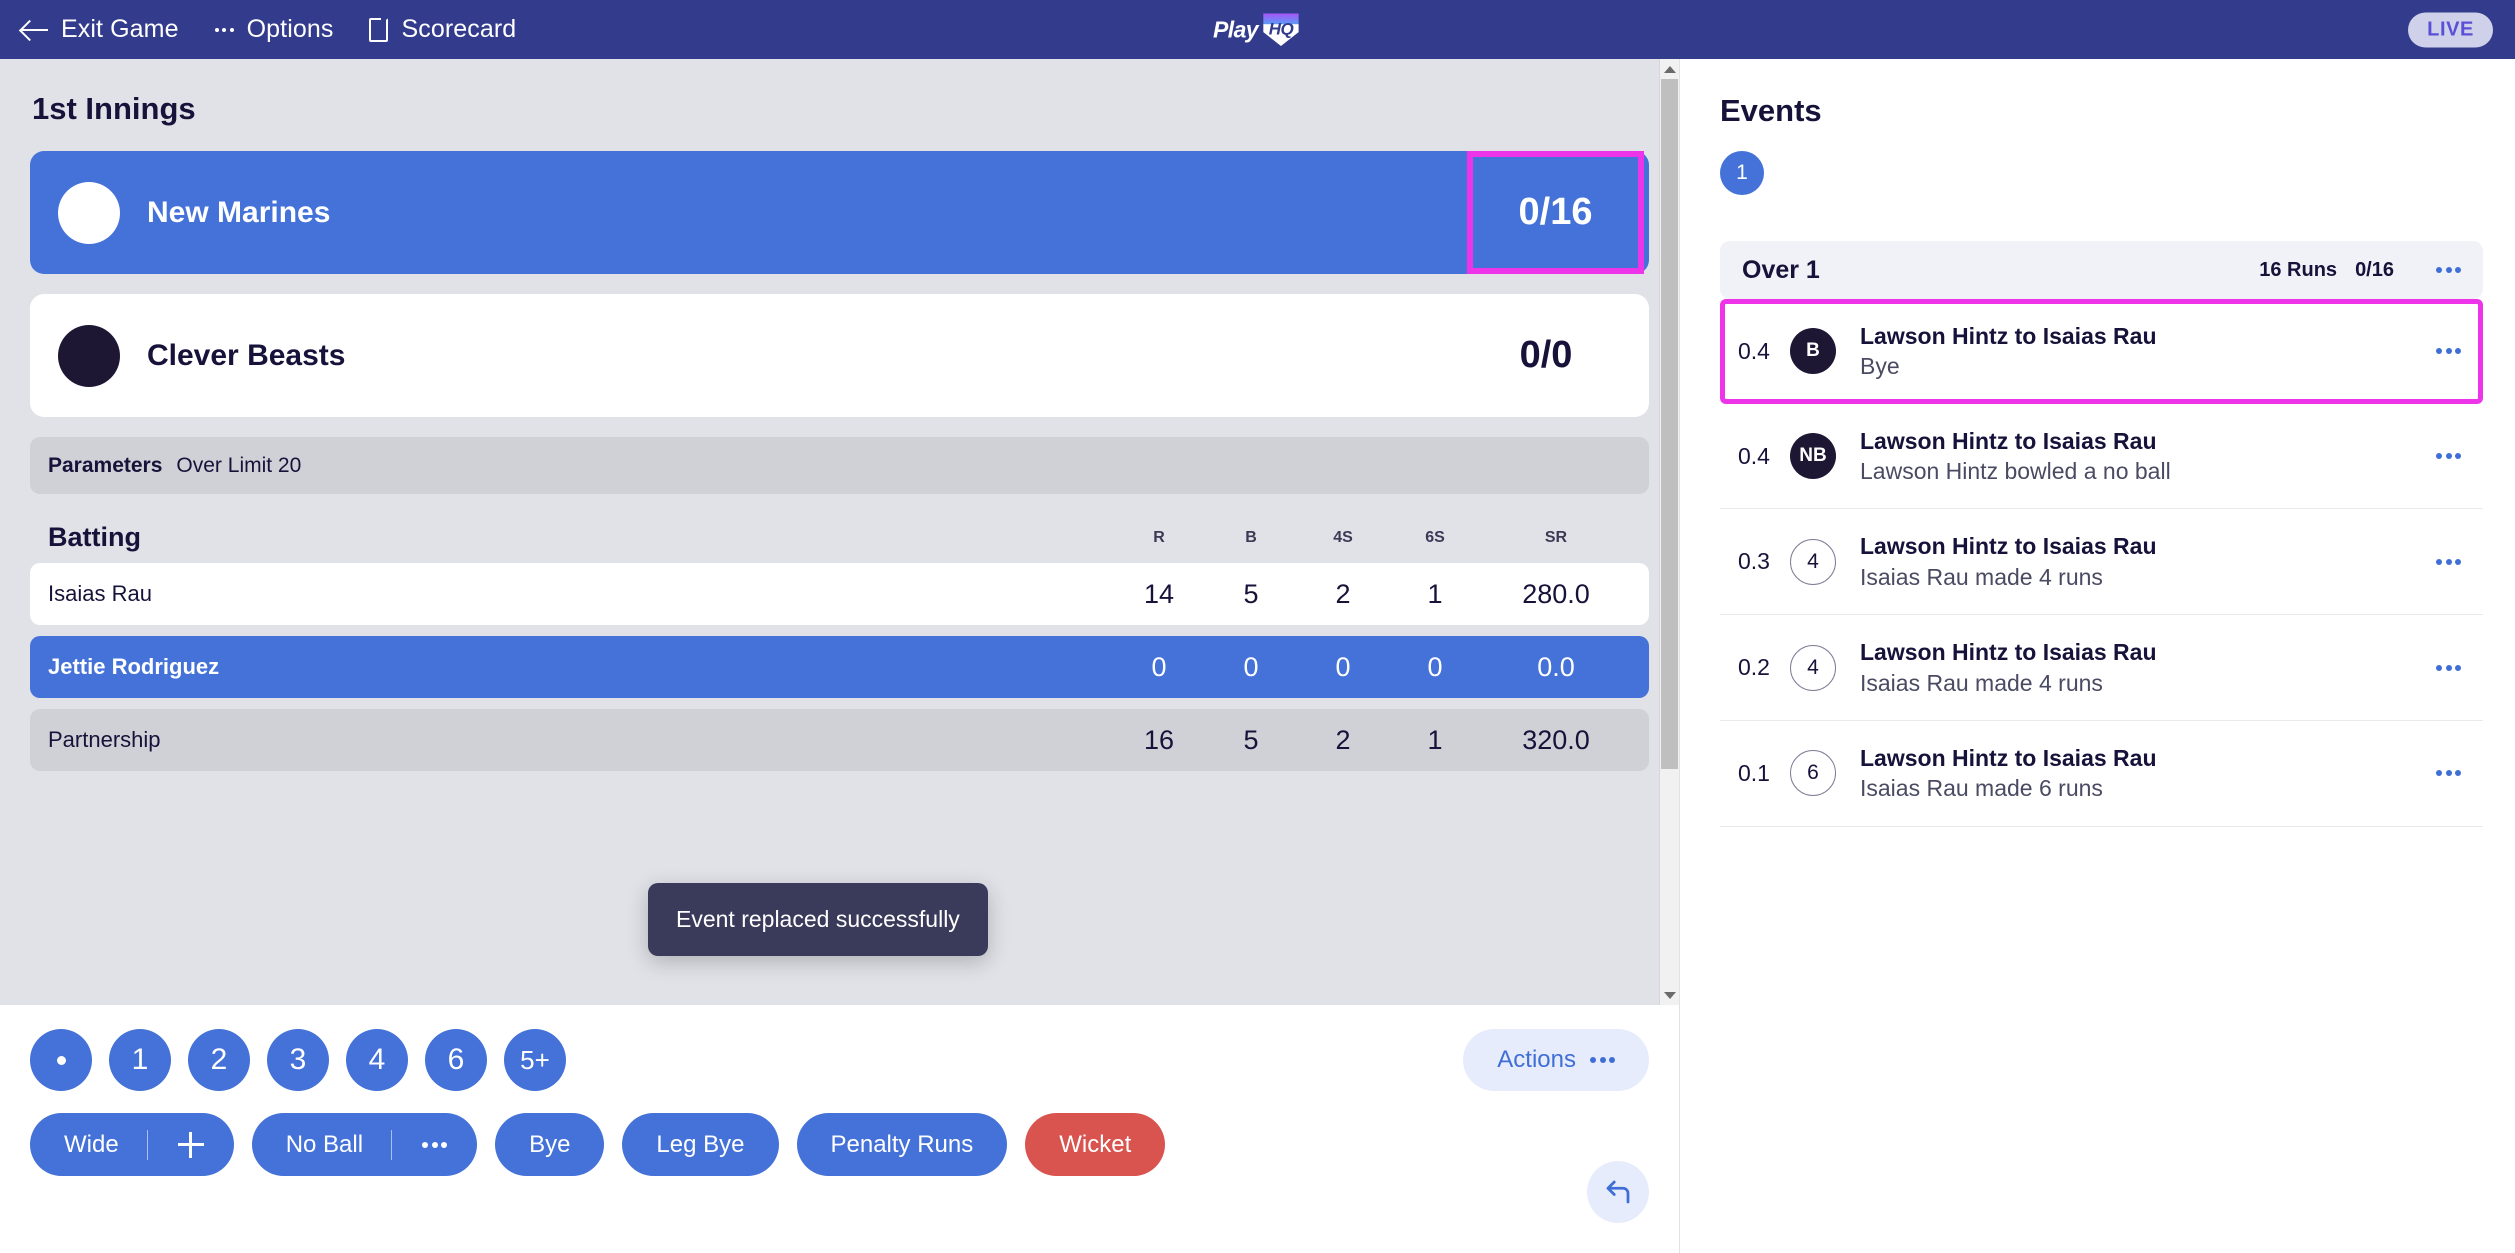  I want to click on event-type-badge: 6, so click(1813, 773).